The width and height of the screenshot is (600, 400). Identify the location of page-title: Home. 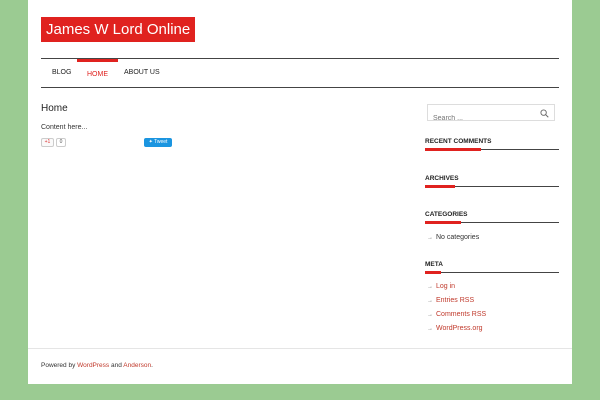
(54, 108).